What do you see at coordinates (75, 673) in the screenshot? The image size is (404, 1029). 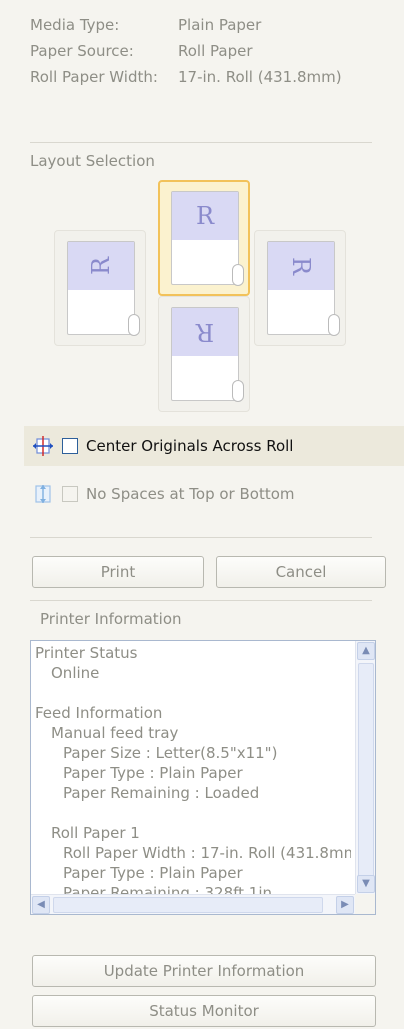 I see `printer-info-line: Online` at bounding box center [75, 673].